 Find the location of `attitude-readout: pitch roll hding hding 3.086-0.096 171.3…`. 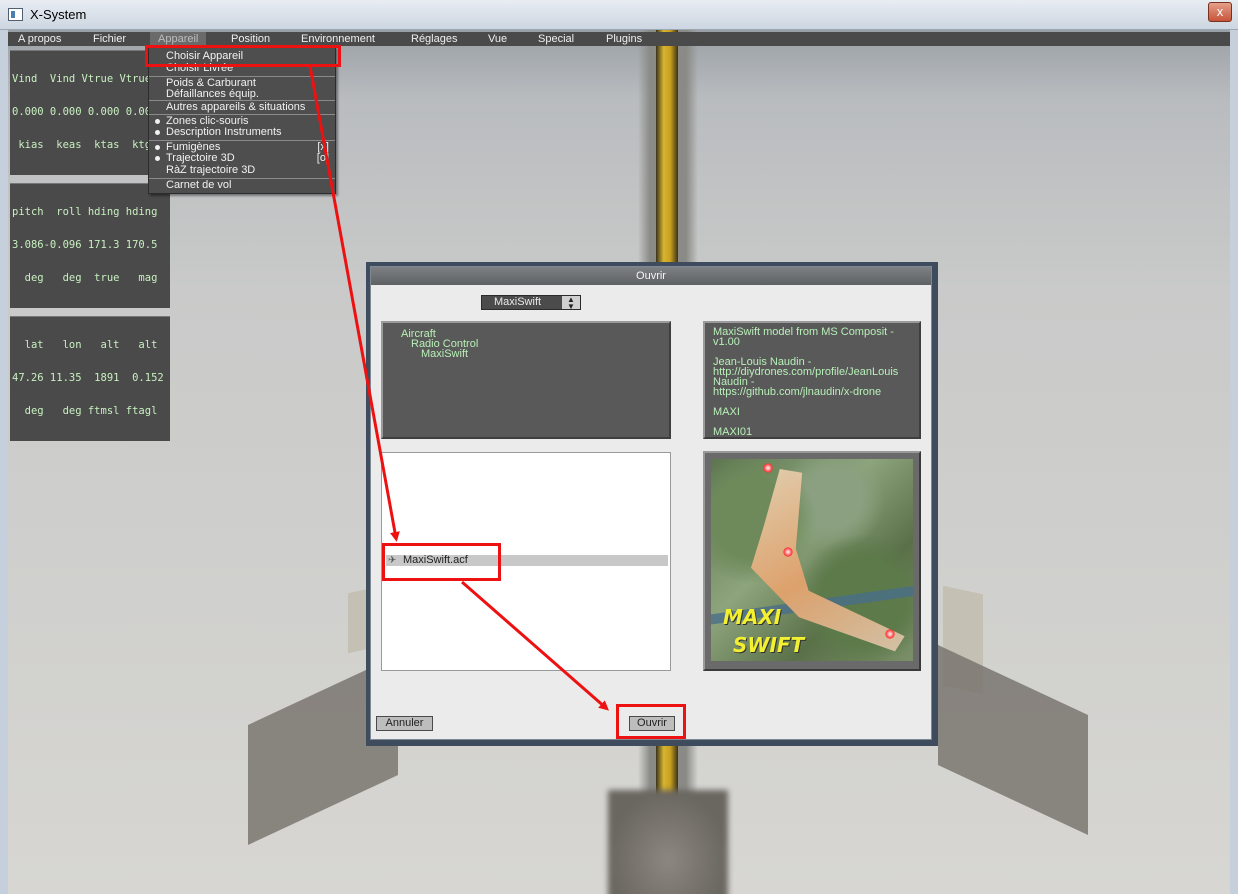

attitude-readout: pitch roll hding hding 3.086-0.096 171.3… is located at coordinates (90, 245).